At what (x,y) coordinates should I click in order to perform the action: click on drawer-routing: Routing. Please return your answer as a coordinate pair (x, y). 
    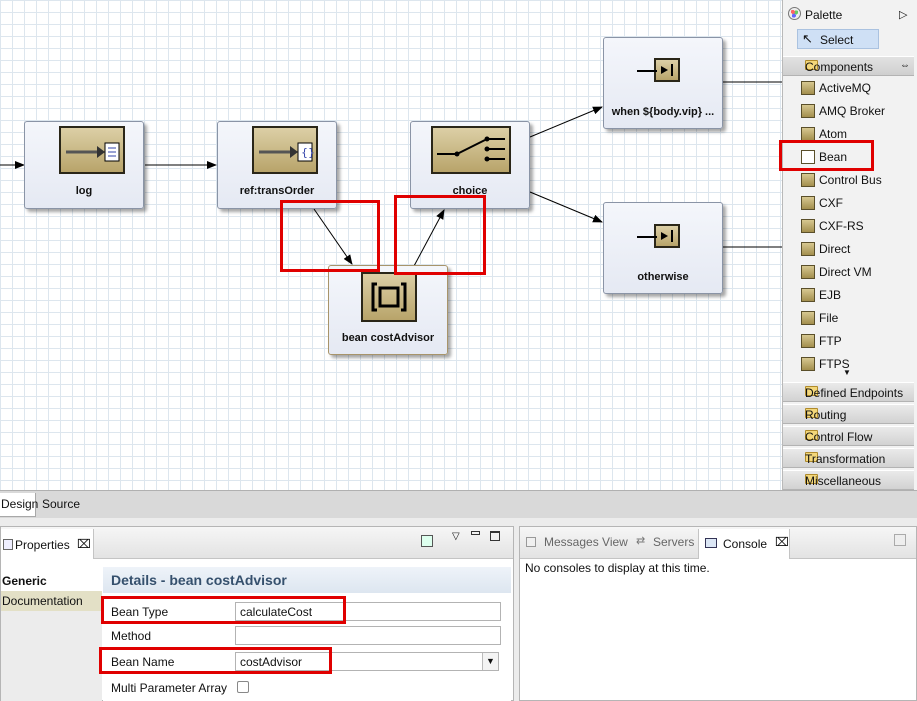
    Looking at the image, I should click on (848, 414).